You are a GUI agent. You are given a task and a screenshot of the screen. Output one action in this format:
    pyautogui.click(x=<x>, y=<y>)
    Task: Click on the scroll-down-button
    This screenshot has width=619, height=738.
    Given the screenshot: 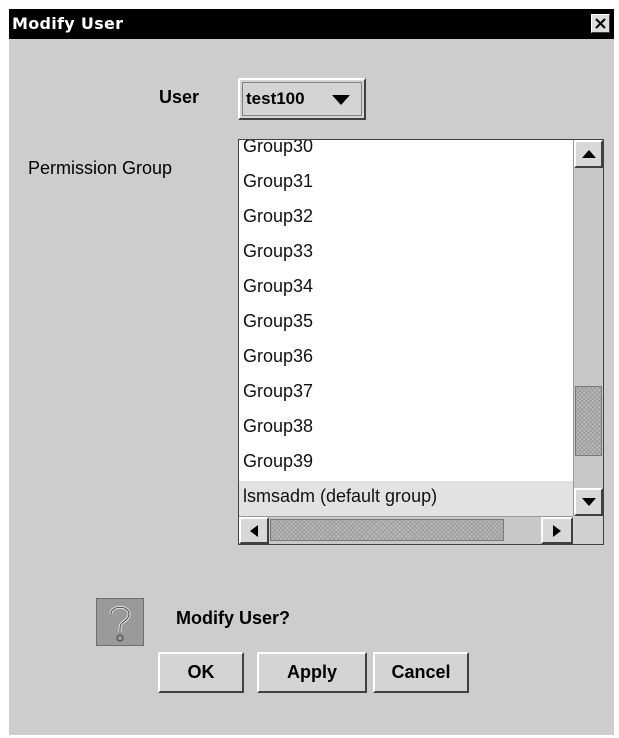 What is the action you would take?
    pyautogui.click(x=588, y=502)
    